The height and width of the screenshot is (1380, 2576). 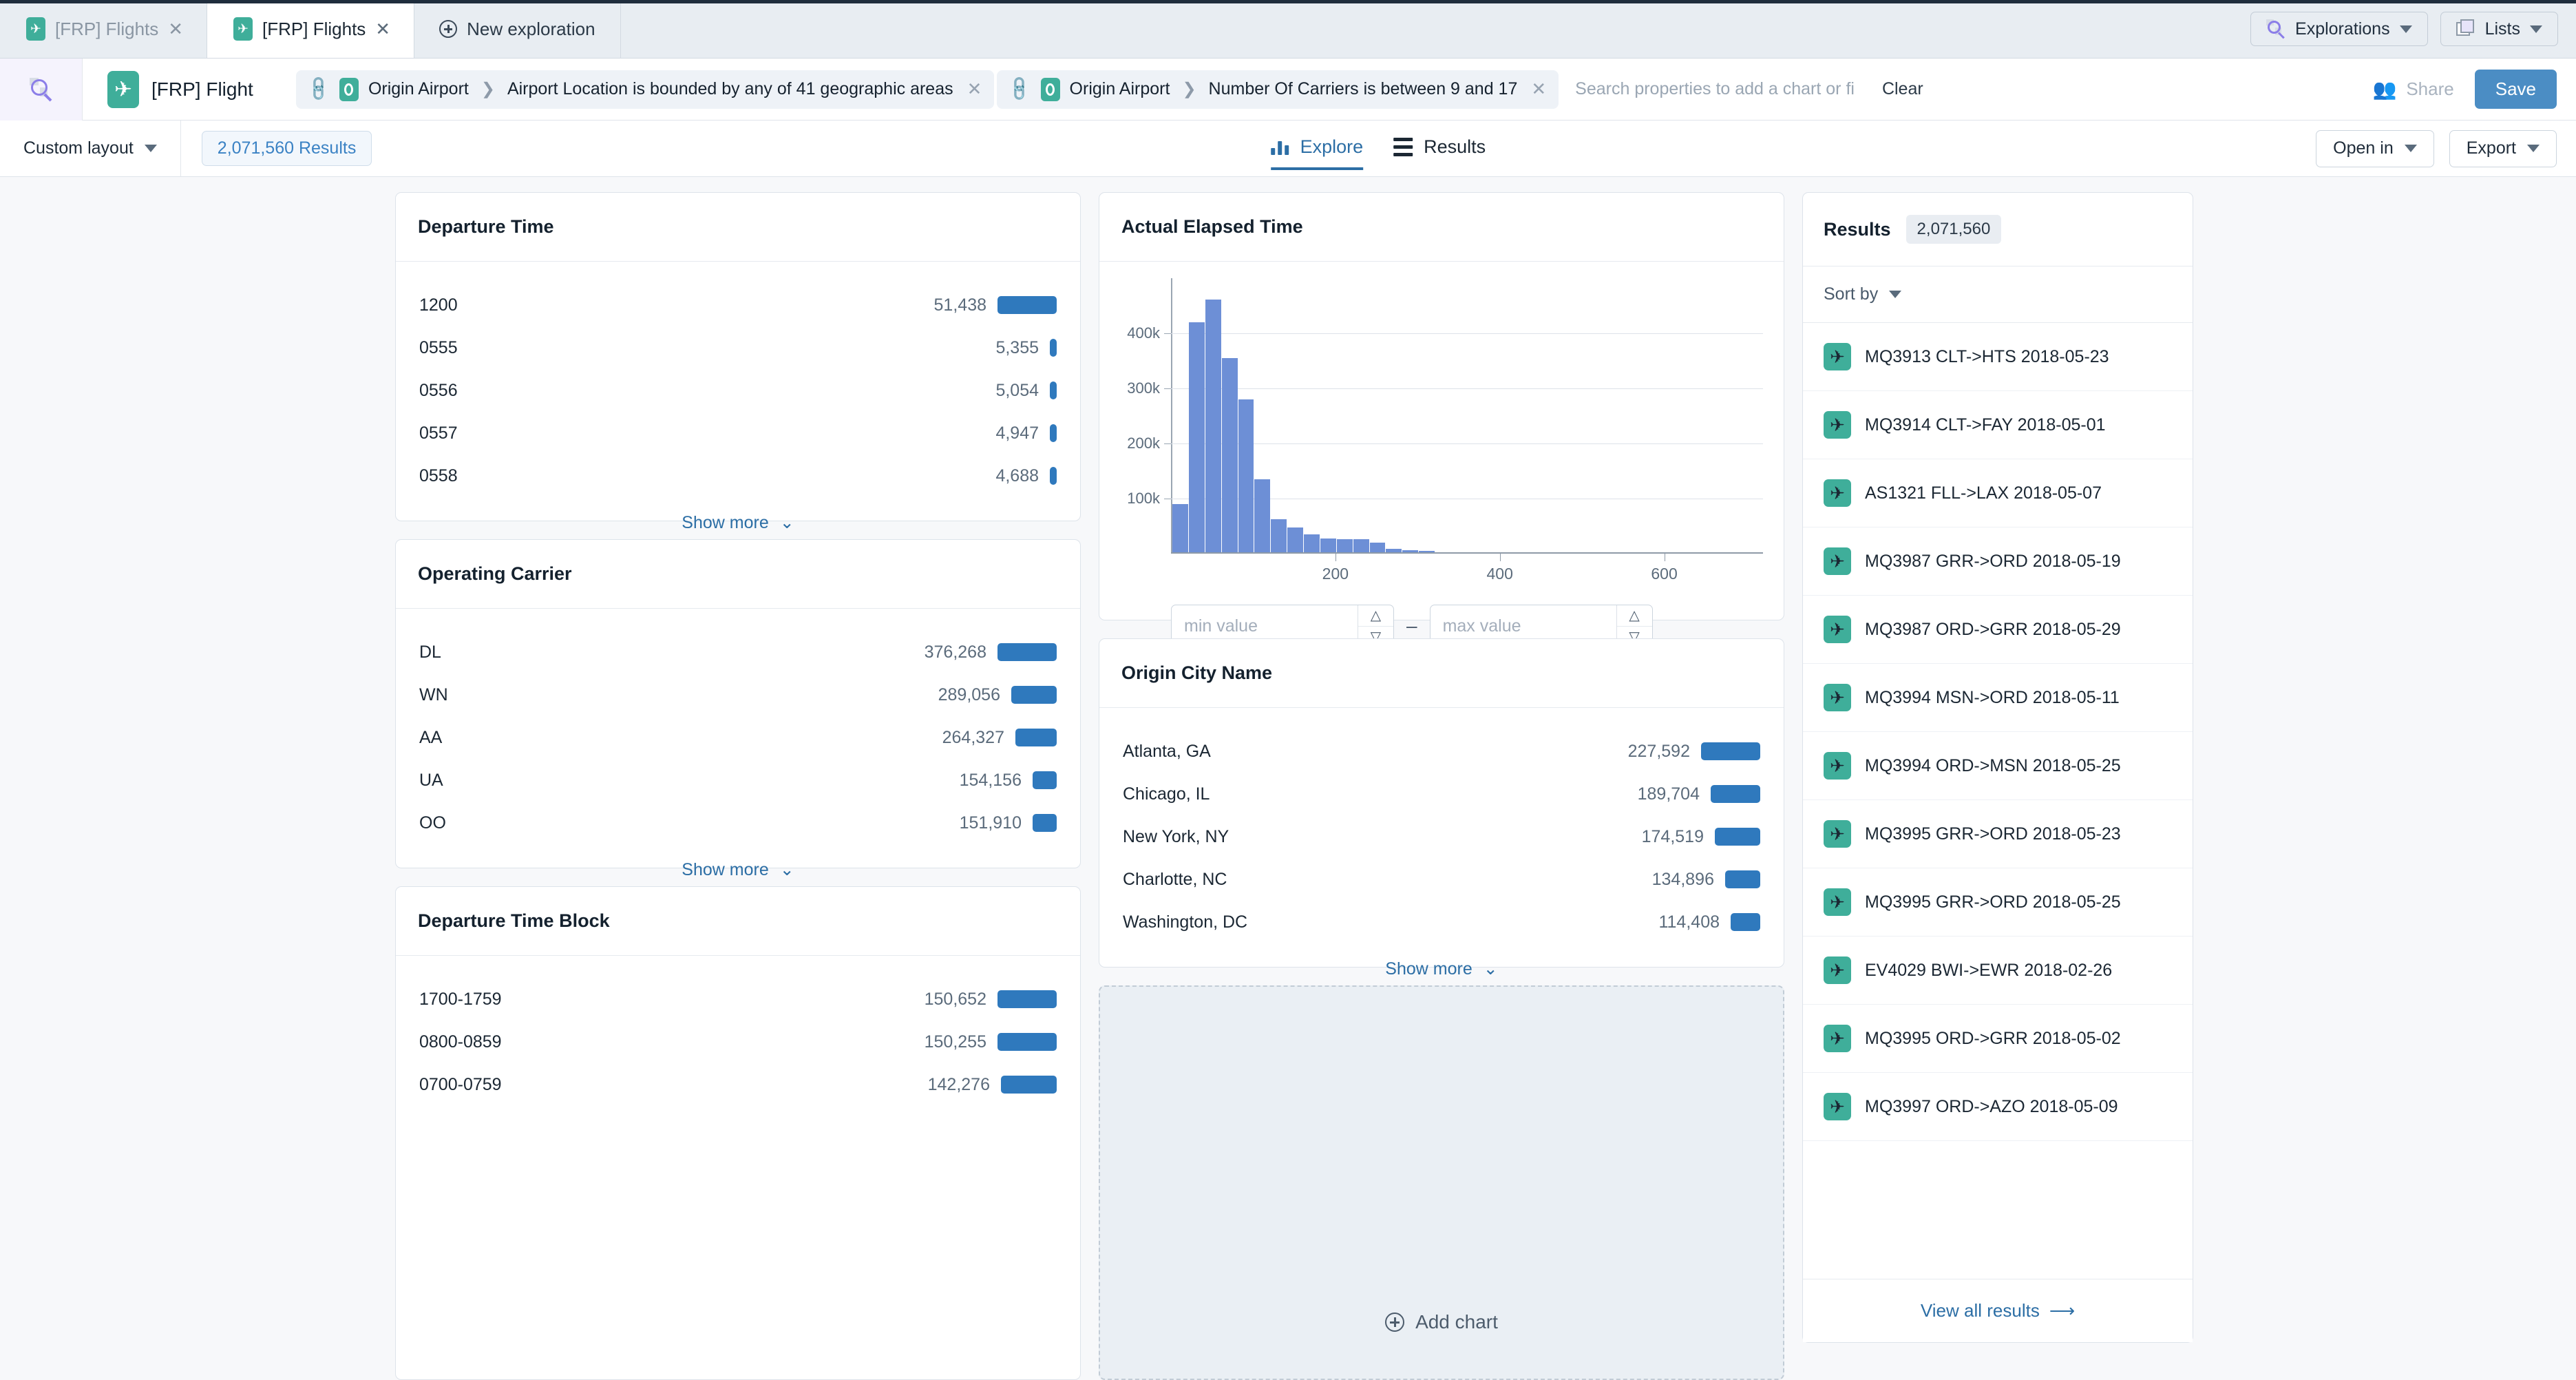 I want to click on bar-list-item: WN 289,056, so click(x=738, y=694).